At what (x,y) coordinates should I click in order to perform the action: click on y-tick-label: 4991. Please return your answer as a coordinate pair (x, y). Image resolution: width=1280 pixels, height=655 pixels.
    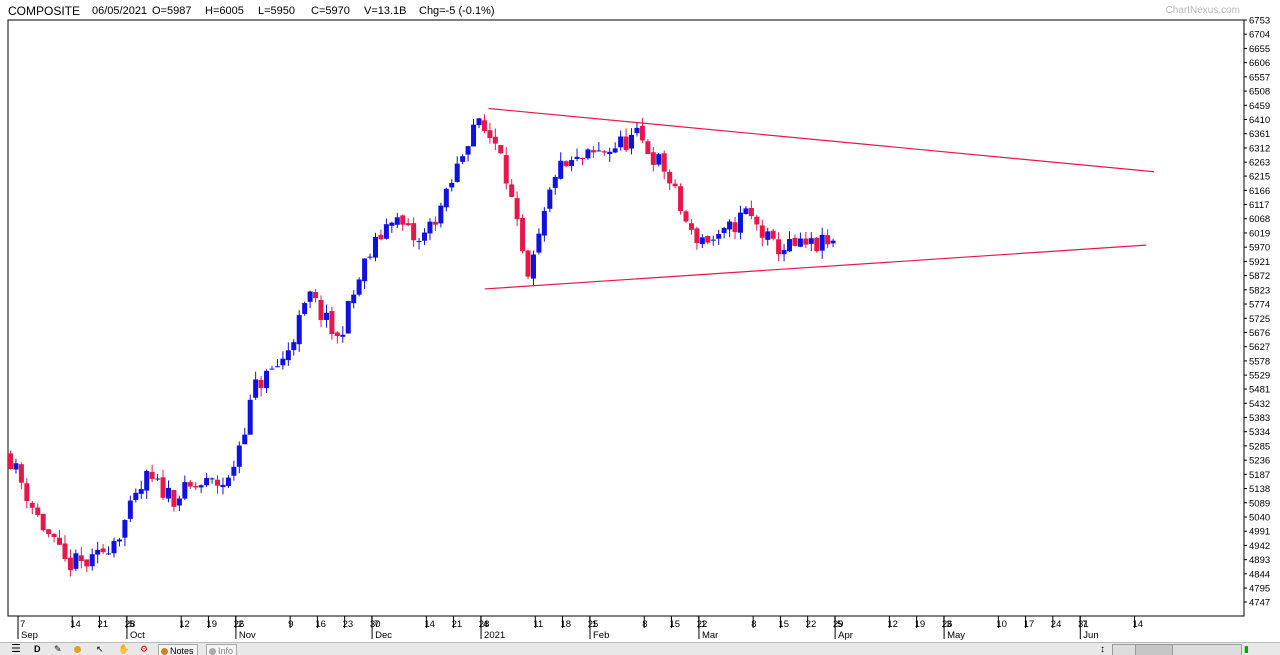
    Looking at the image, I should click on (1259, 532).